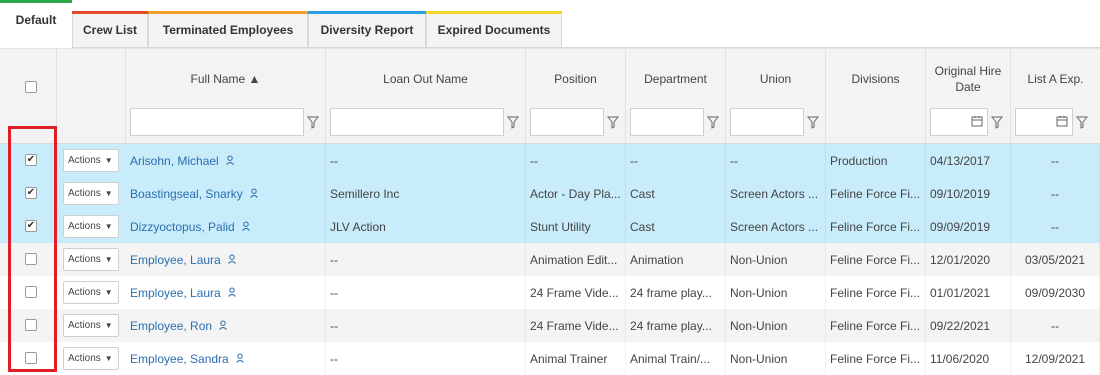 Image resolution: width=1100 pixels, height=375 pixels. I want to click on header-divisions: Divisions, so click(876, 97).